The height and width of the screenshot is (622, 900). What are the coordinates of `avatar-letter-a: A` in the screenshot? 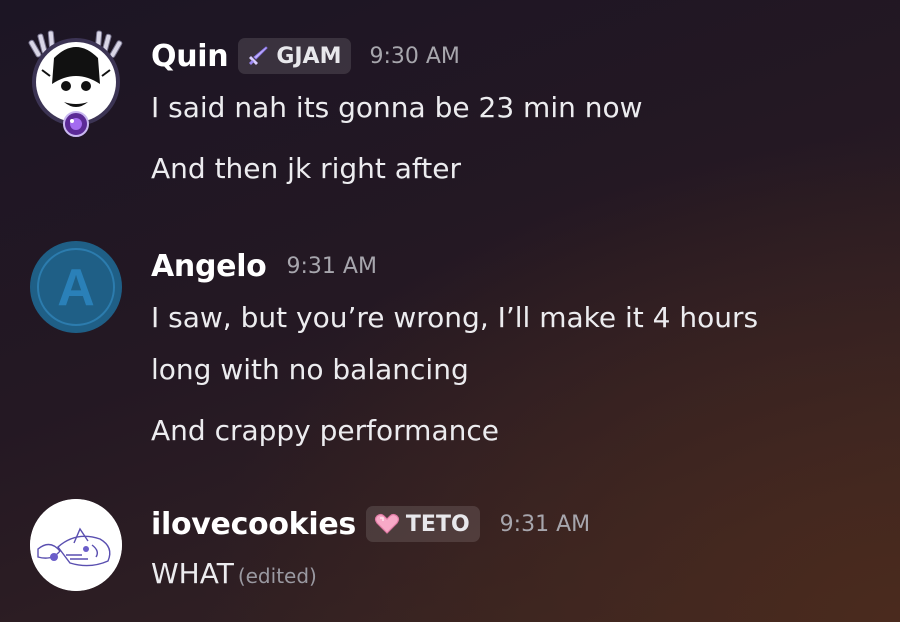 It's located at (76, 287).